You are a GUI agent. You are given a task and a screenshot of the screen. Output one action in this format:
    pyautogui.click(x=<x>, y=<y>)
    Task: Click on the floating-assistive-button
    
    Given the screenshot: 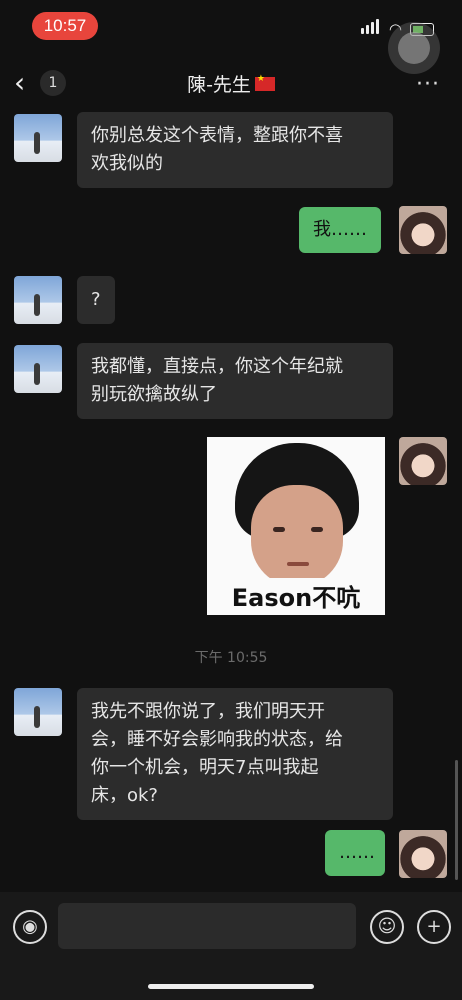 What is the action you would take?
    pyautogui.click(x=414, y=48)
    